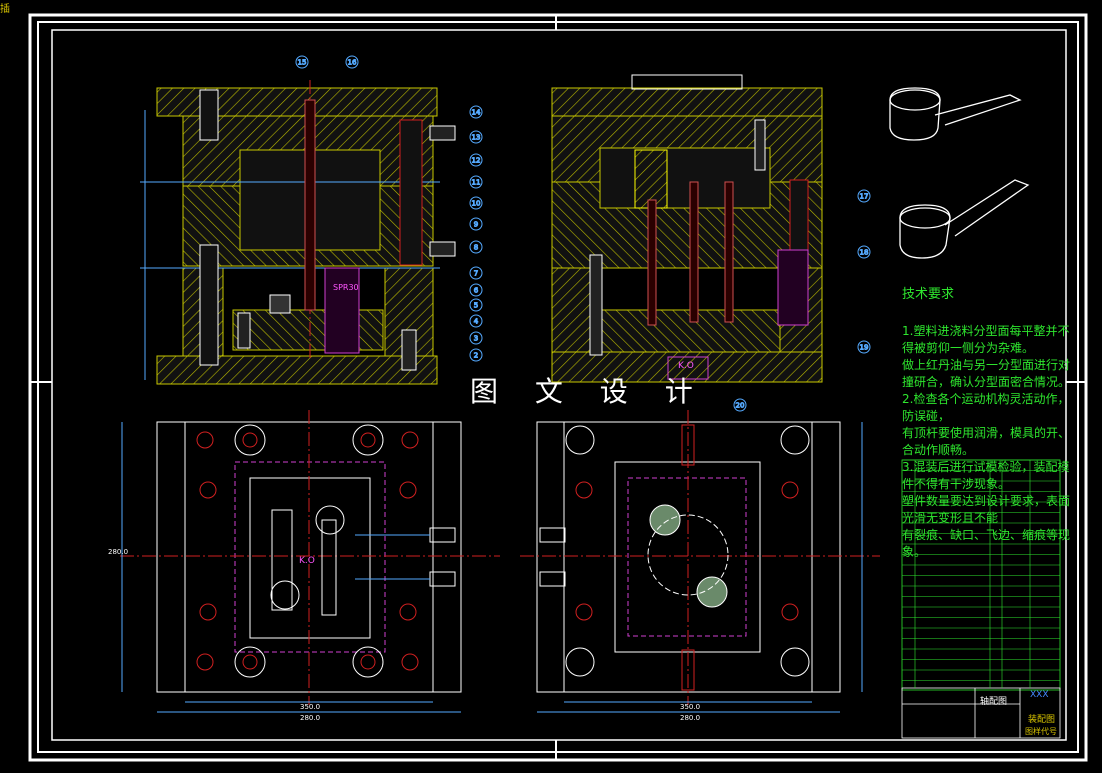 Image resolution: width=1102 pixels, height=773 pixels. What do you see at coordinates (959, 173) in the screenshot?
I see `product-sketch` at bounding box center [959, 173].